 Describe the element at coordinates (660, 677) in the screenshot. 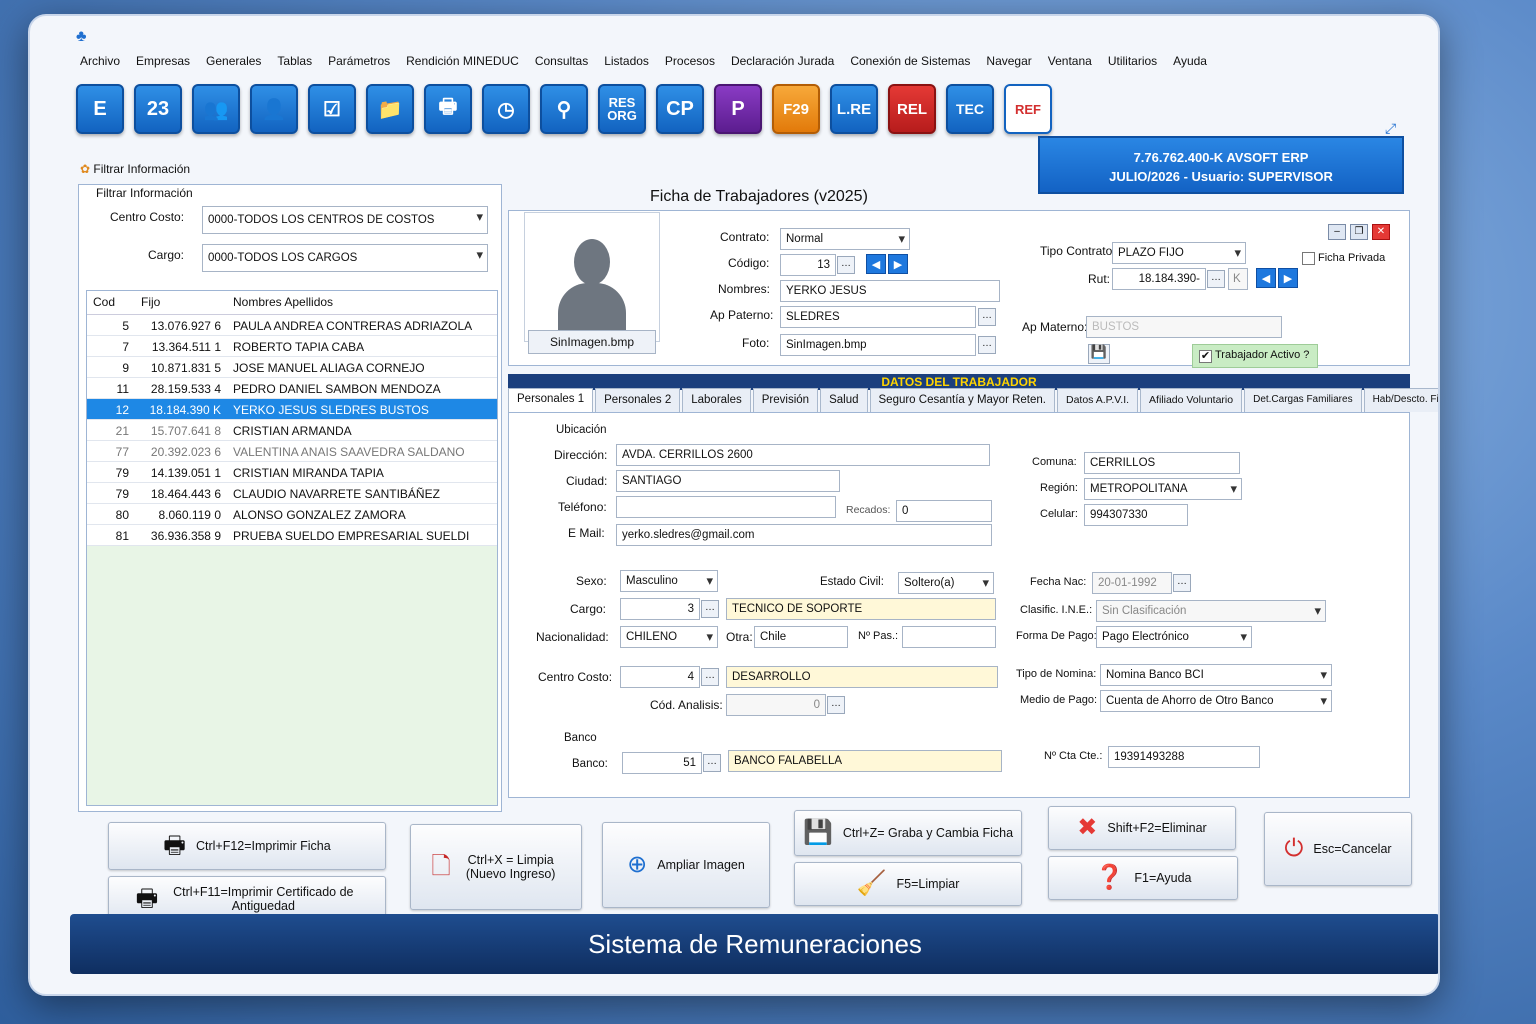

I see `centro-costo-code-input: 4` at that location.